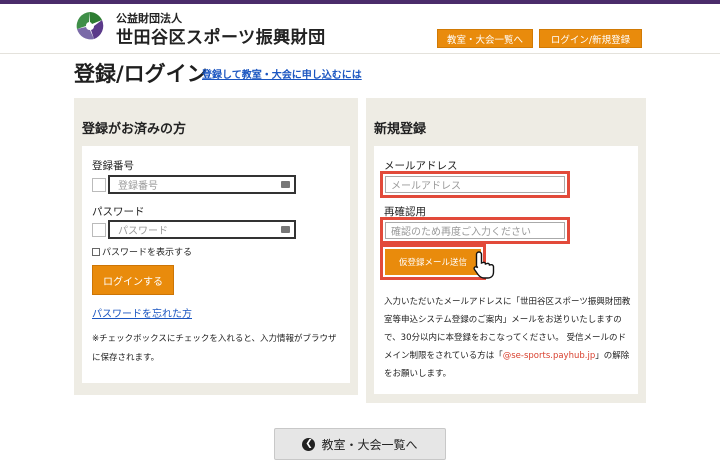 The image size is (720, 470). I want to click on nav-classes-button: 教室・大会一覧へ, so click(485, 38).